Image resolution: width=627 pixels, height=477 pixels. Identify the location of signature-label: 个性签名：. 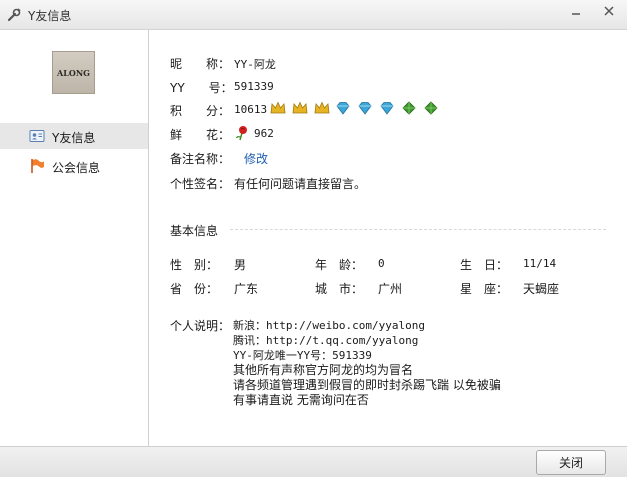
(200, 184).